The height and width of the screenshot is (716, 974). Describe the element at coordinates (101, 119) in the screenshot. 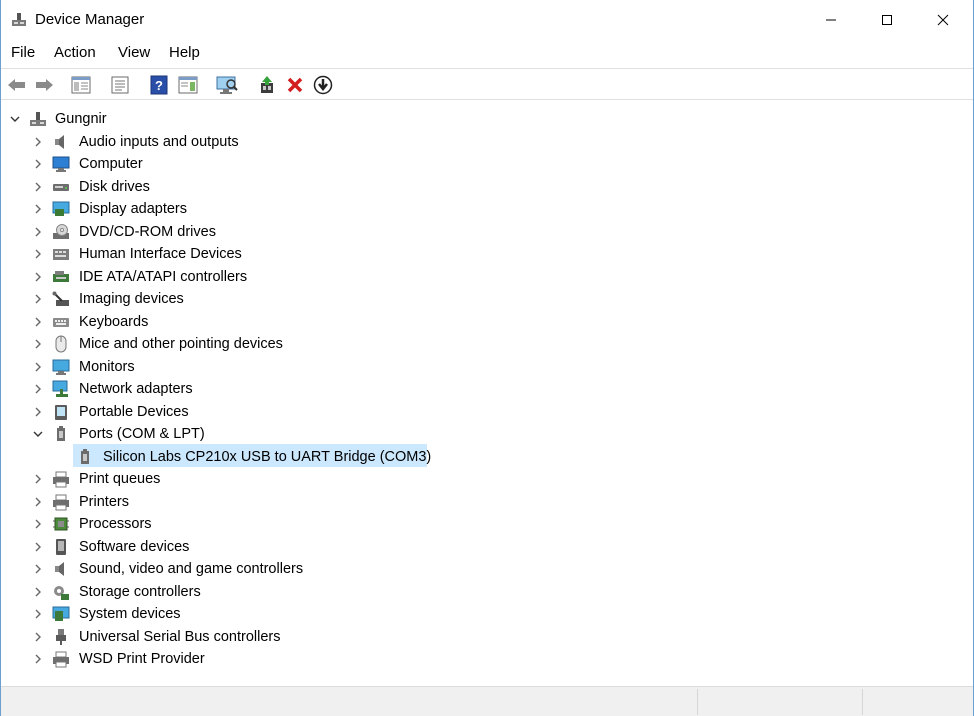

I see `tree-root-node: Gungnir` at that location.